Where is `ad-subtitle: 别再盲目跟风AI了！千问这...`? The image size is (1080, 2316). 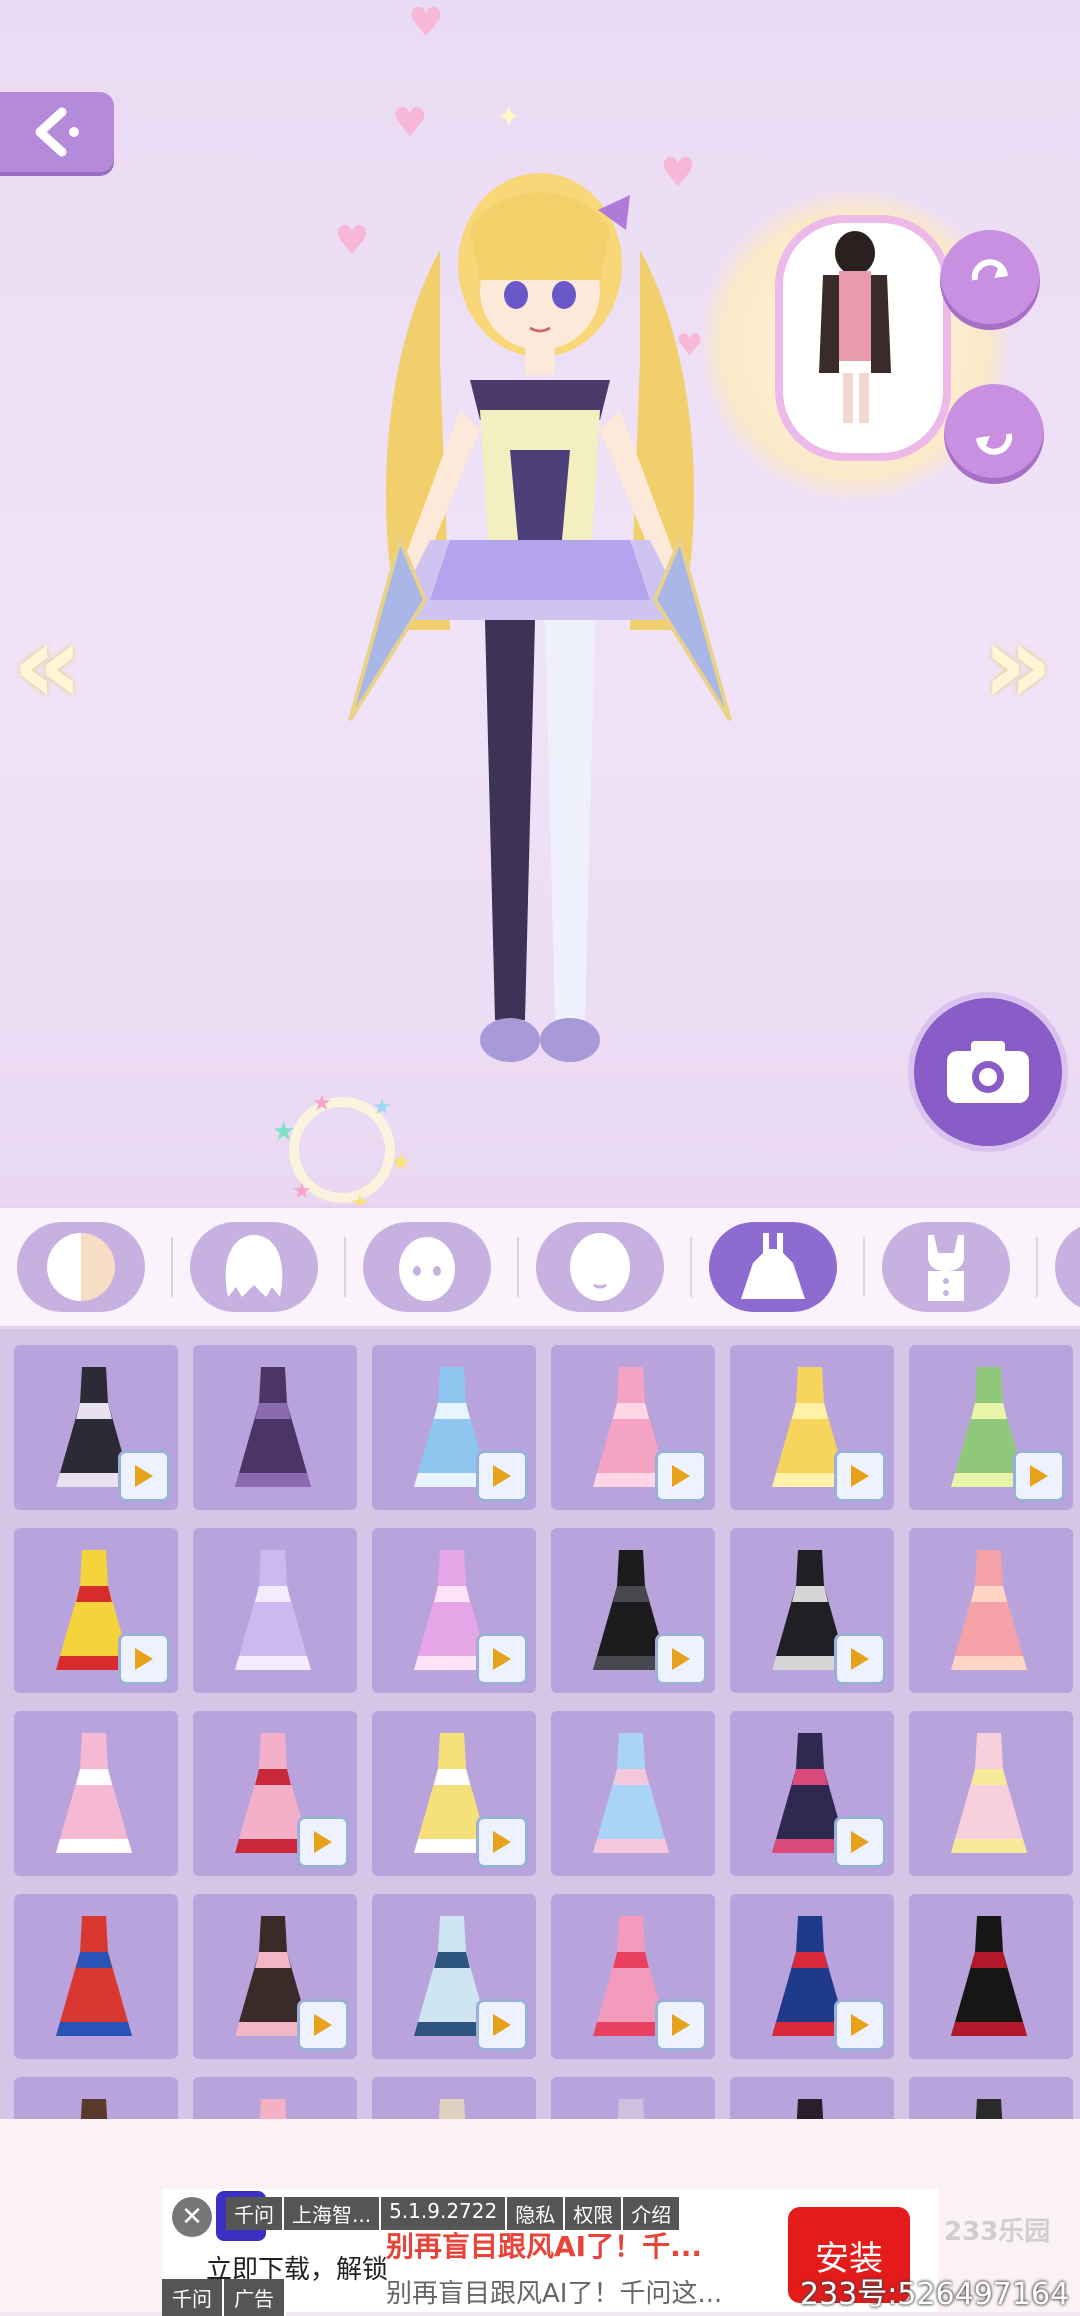 ad-subtitle: 别再盲目跟风AI了！千问这... is located at coordinates (554, 2294).